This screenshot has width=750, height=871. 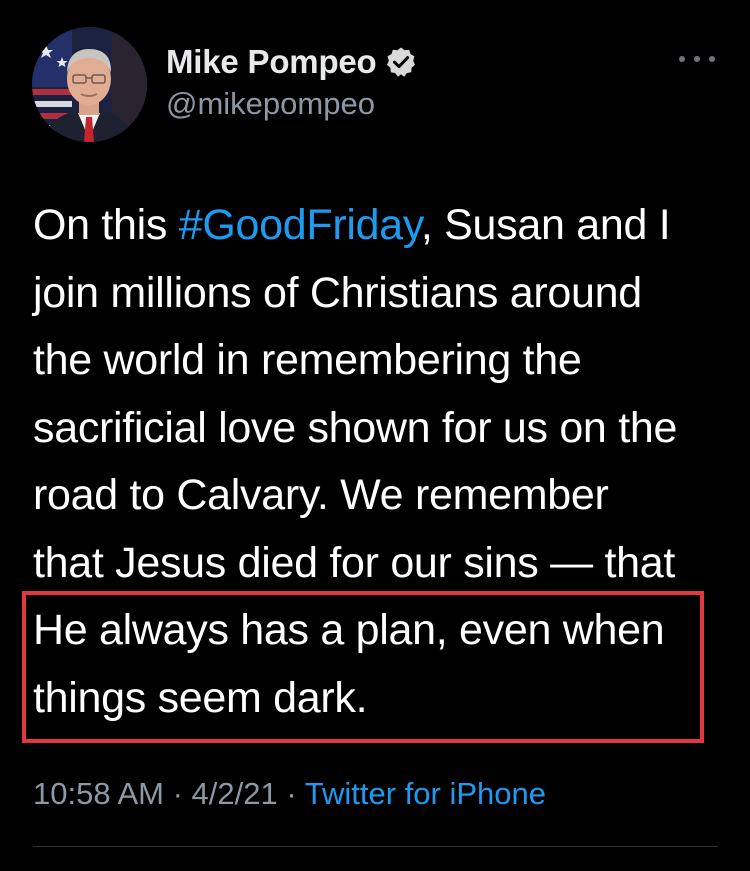 I want to click on tweet-line: He always has a plan, even when, so click(x=349, y=630).